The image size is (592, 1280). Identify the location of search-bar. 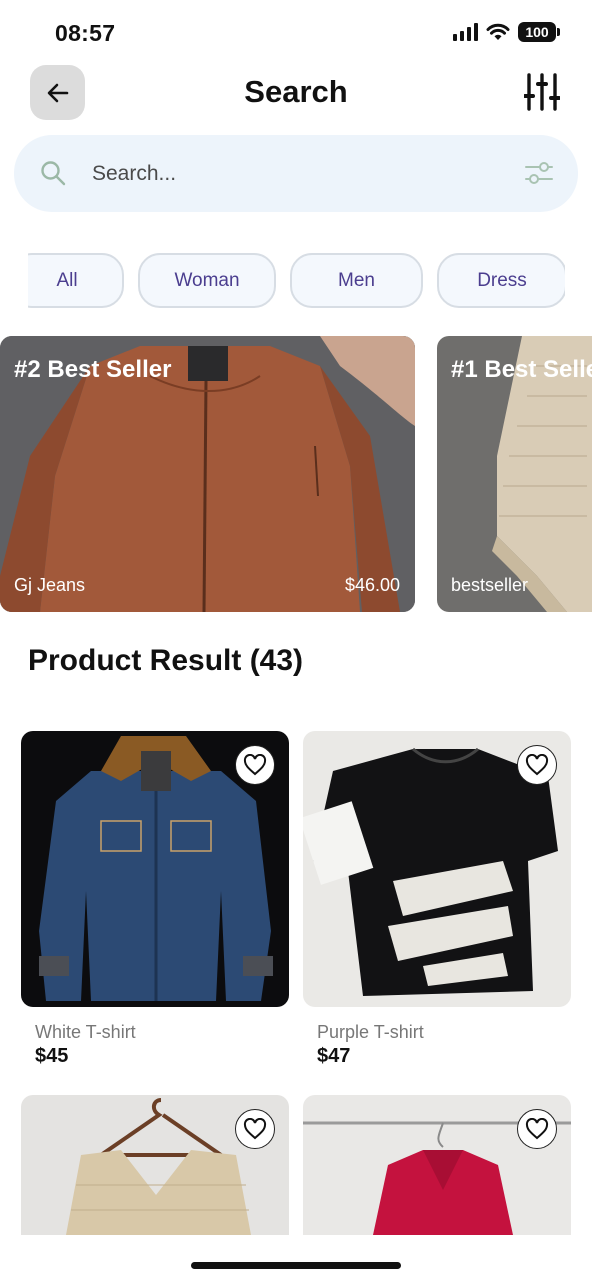
(296, 173).